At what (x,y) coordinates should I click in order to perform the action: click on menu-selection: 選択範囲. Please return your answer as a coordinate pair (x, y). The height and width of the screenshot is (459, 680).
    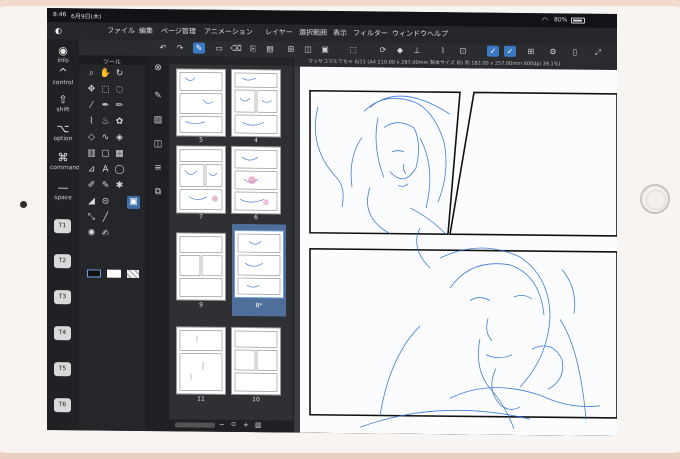
    Looking at the image, I should click on (313, 33).